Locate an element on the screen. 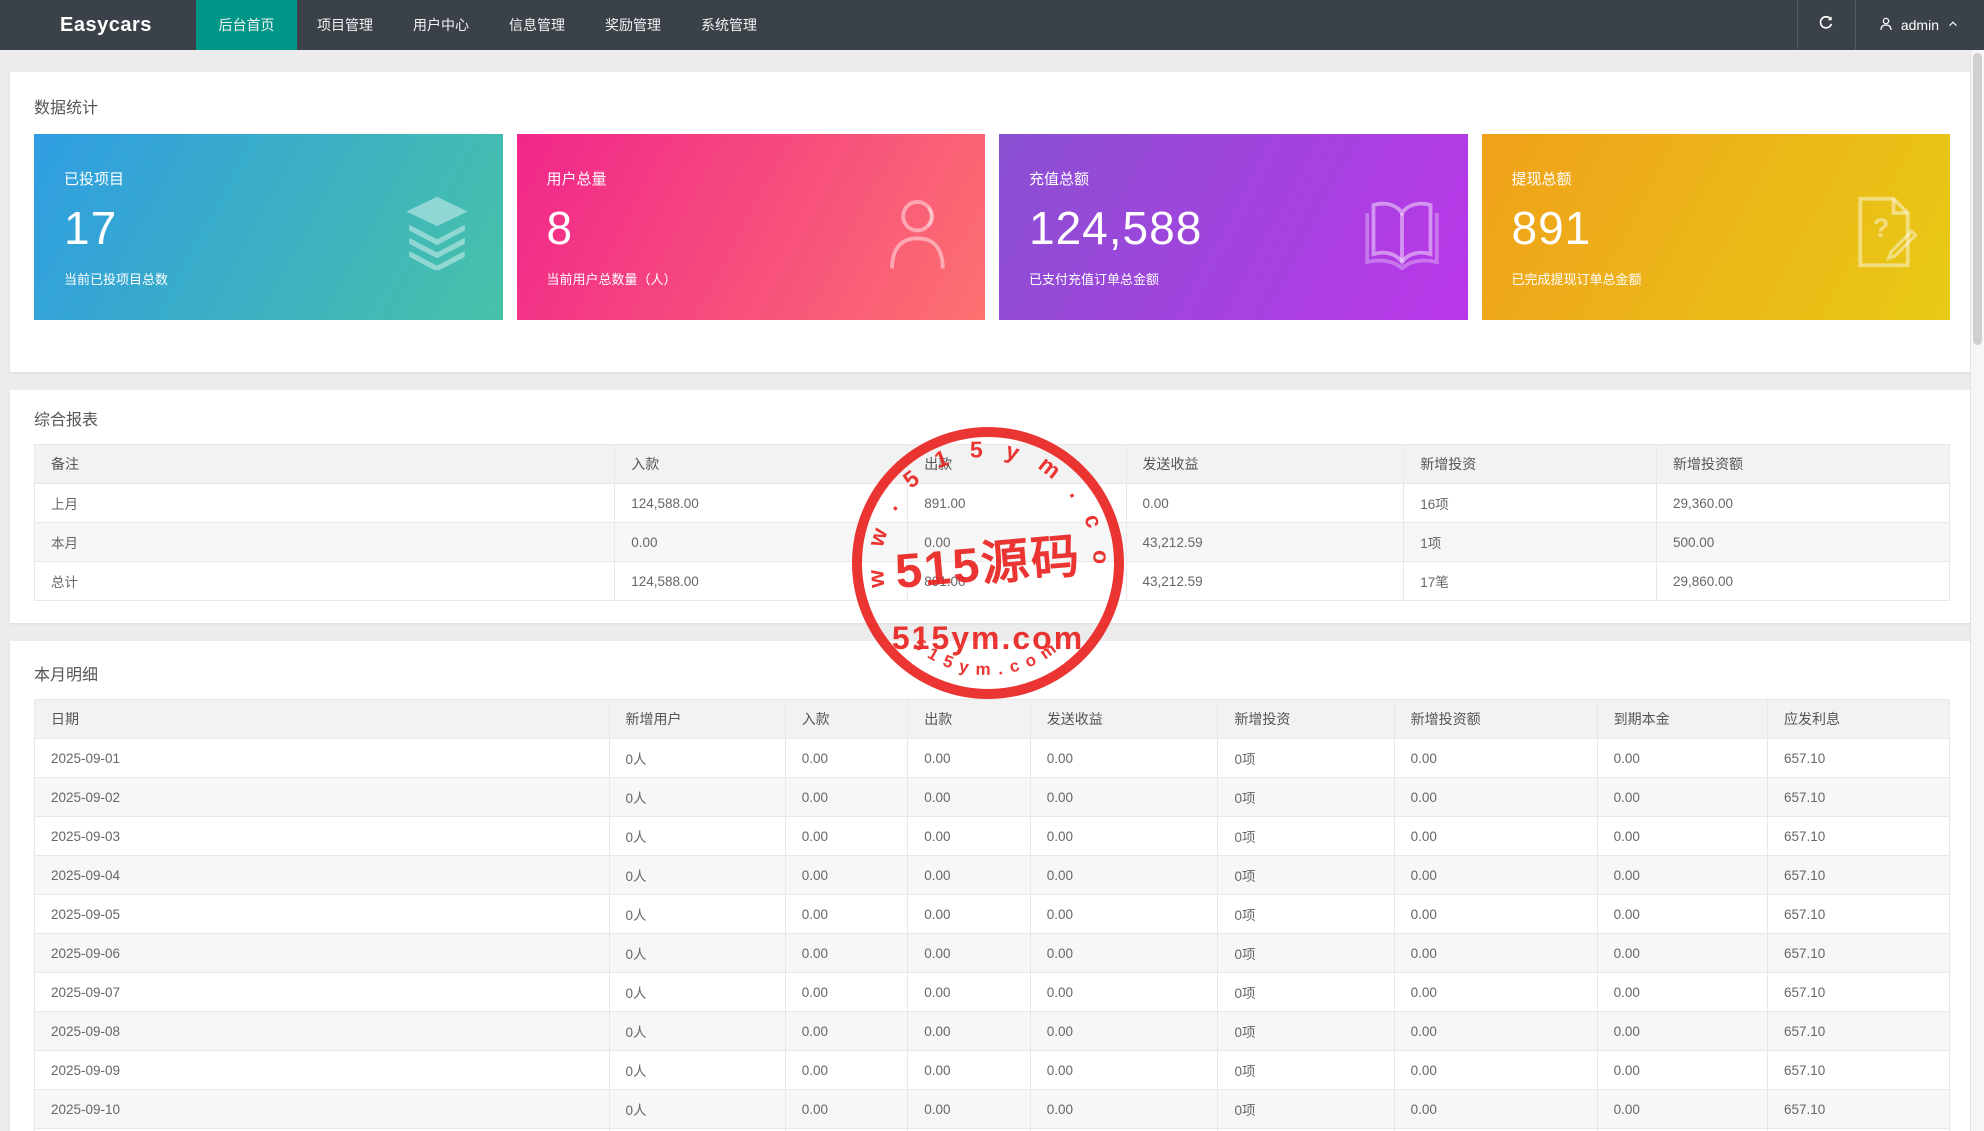 The height and width of the screenshot is (1131, 1984). card-label: 提现总额 is located at coordinates (1541, 179).